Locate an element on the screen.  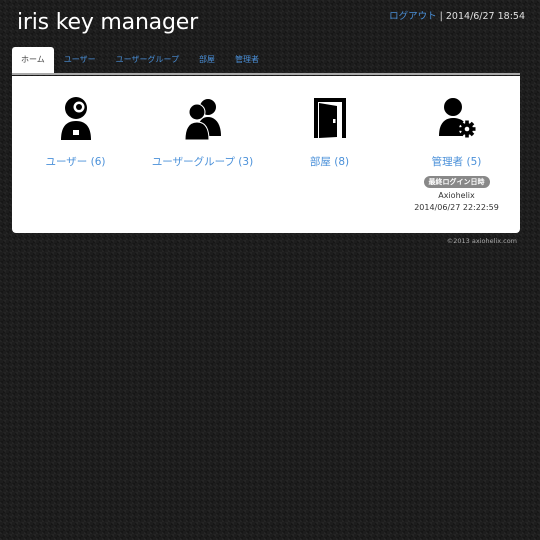
card-rooms: 部屋 (8) is located at coordinates (329, 122).